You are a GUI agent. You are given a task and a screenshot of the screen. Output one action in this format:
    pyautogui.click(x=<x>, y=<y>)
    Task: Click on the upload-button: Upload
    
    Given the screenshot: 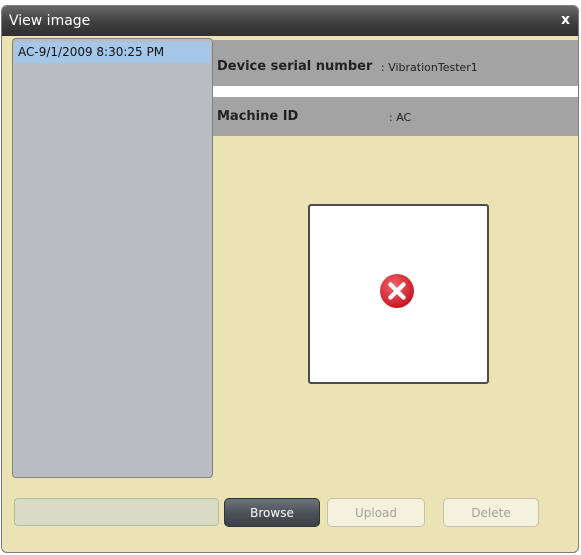 What is the action you would take?
    pyautogui.click(x=376, y=512)
    